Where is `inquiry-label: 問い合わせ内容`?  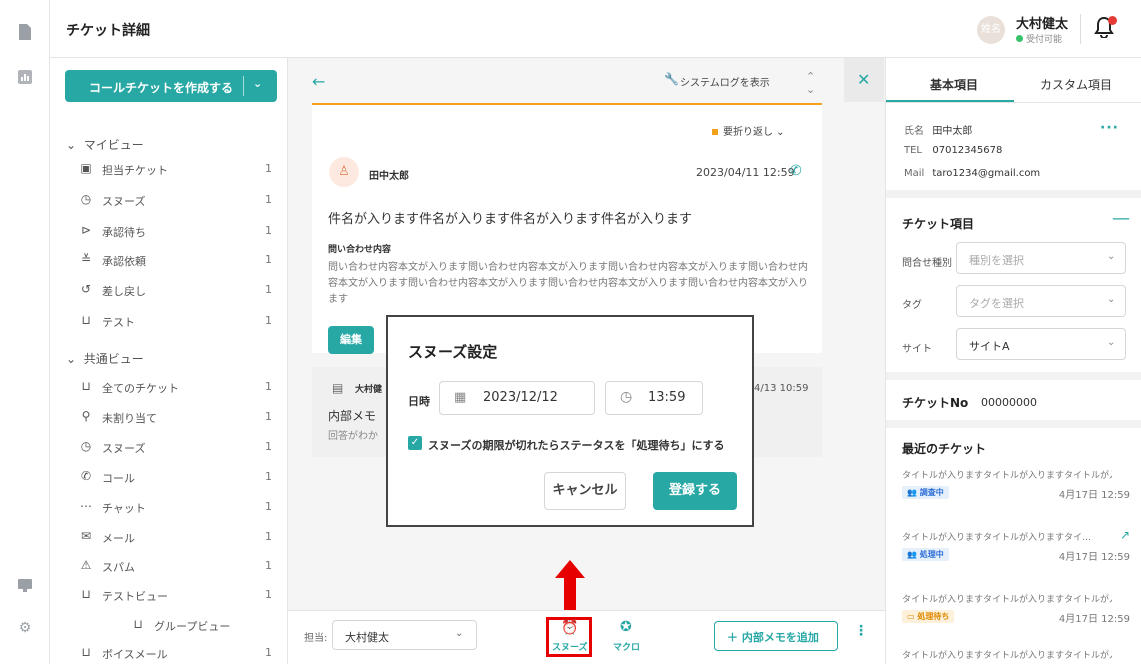
inquiry-label: 問い合わせ内容 is located at coordinates (360, 250).